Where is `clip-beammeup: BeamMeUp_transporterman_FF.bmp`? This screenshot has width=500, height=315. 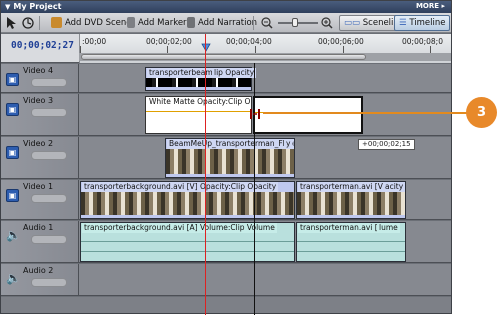
clip-beammeup: BeamMeUp_transporterman_FF.bmp is located at coordinates (230, 158).